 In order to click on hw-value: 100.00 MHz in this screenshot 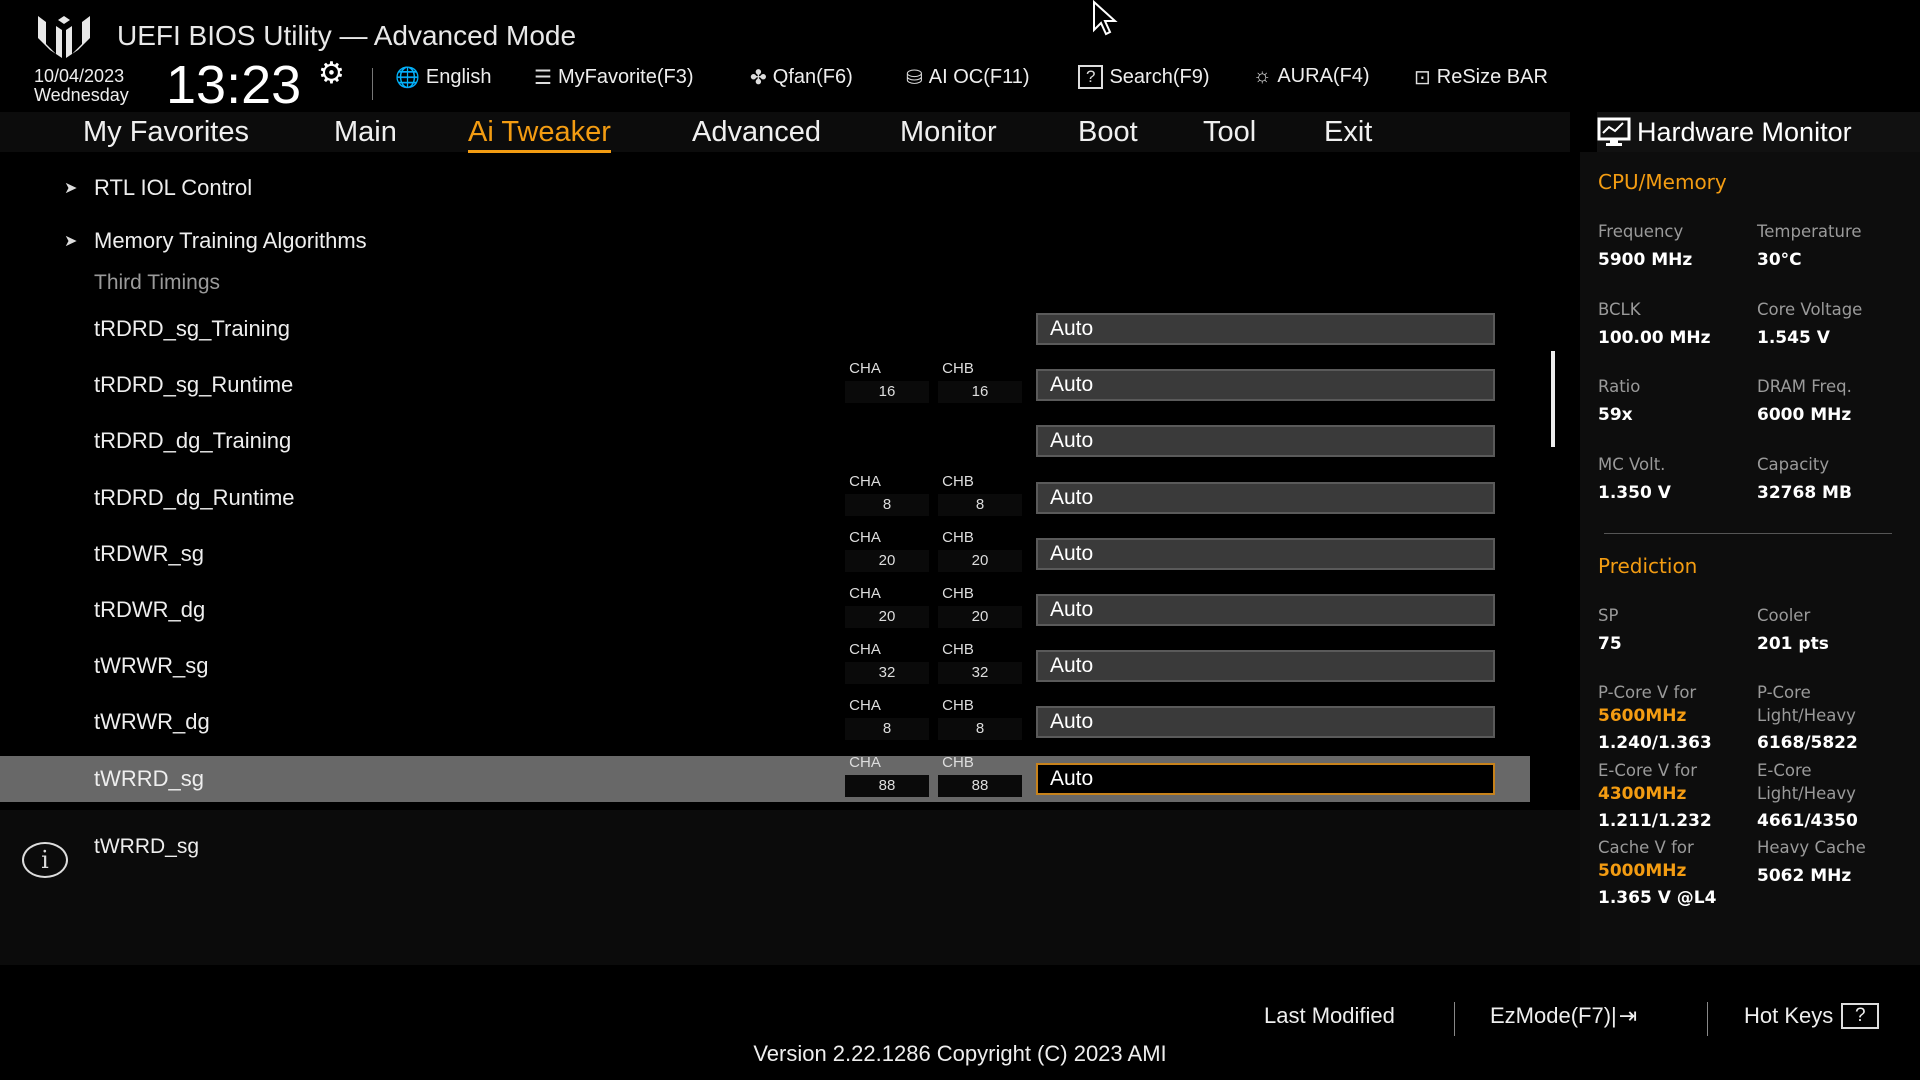, I will do `click(1654, 337)`.